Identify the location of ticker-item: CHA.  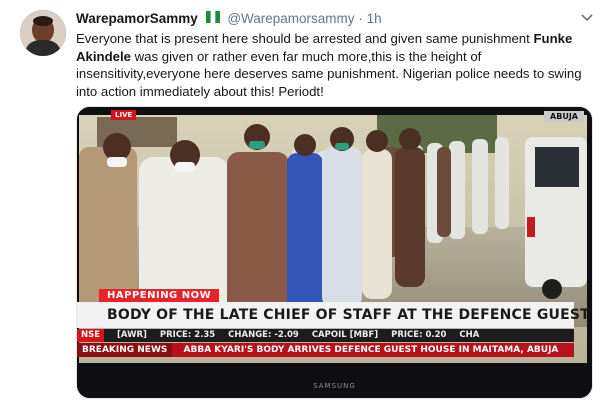
(469, 335).